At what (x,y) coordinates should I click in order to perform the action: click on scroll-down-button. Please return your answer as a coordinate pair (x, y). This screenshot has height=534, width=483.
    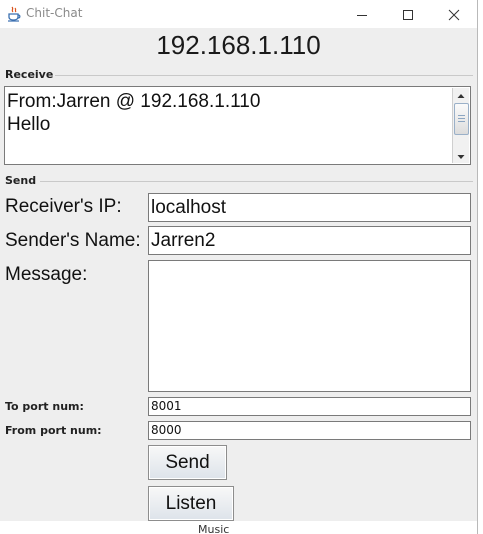
    Looking at the image, I should click on (461, 156).